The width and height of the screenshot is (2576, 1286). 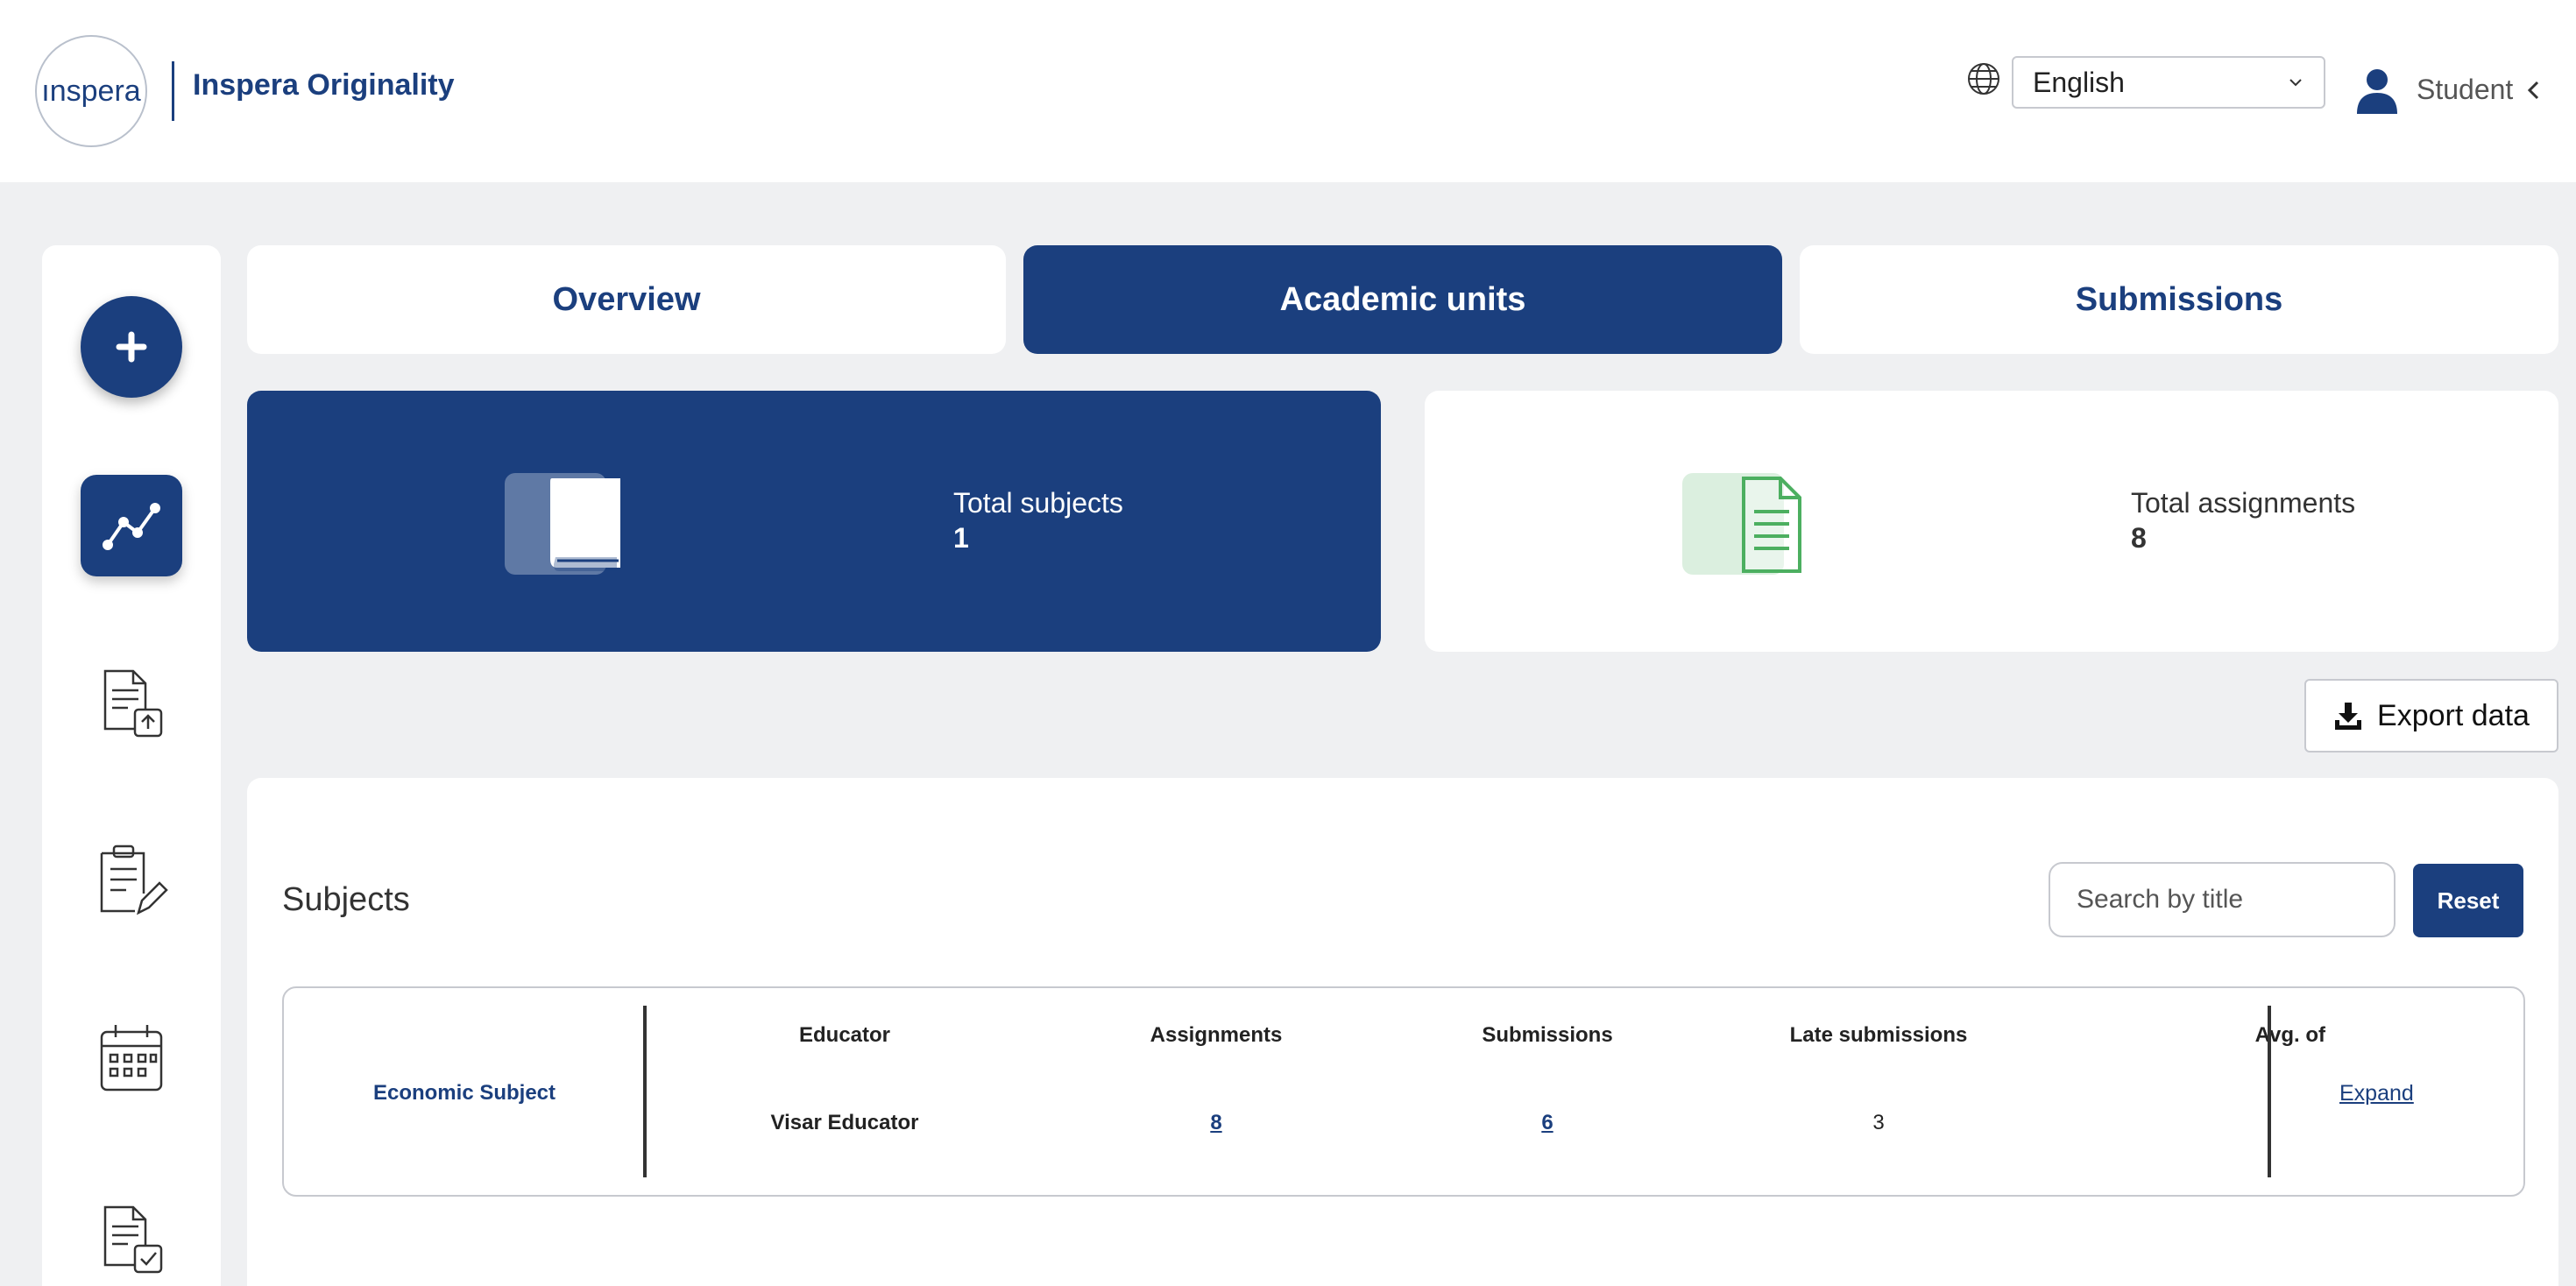 I want to click on sidebar-item-upload-document, so click(x=131, y=701).